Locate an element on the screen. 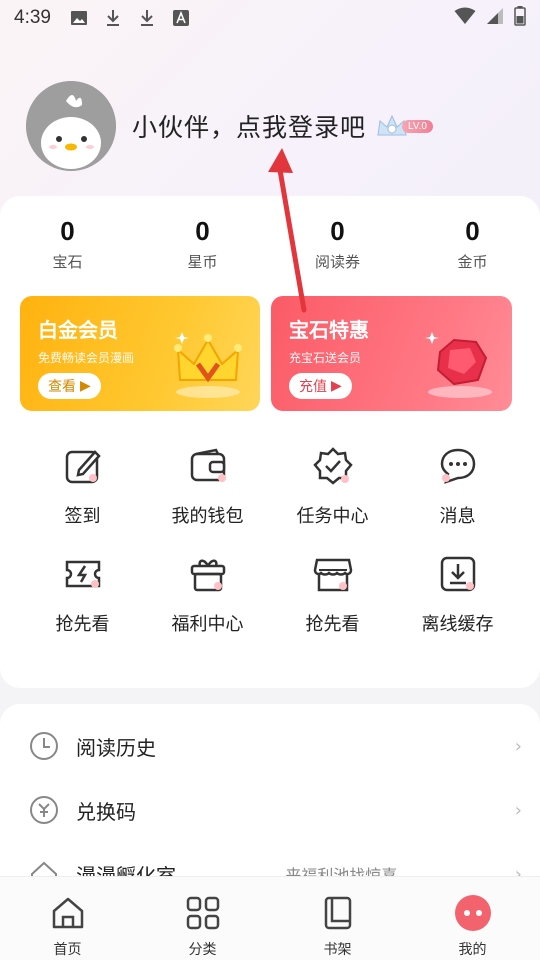  badge-check-icon is located at coordinates (332, 466).